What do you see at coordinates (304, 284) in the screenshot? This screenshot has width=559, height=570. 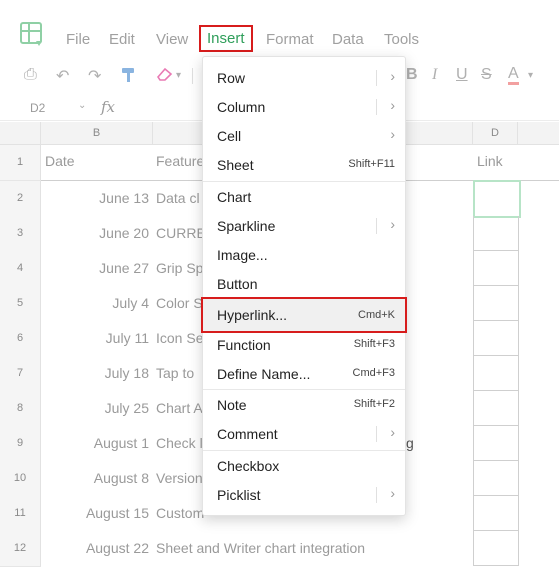 I see `menu-item-button: Button` at bounding box center [304, 284].